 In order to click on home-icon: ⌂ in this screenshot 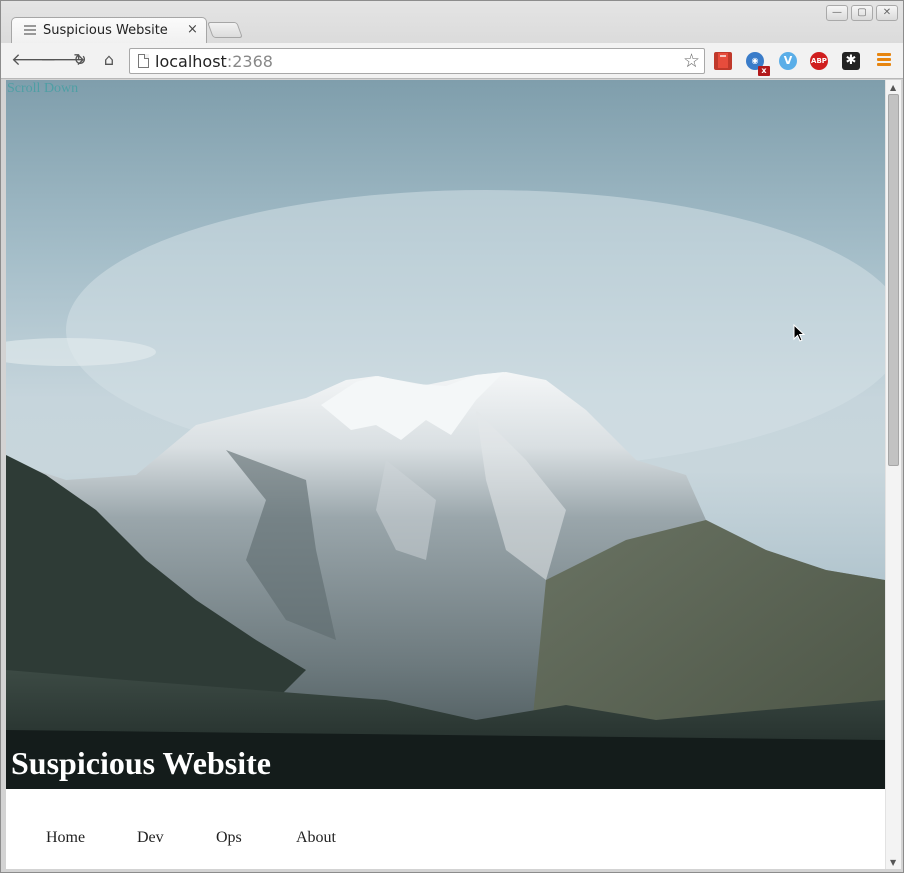, I will do `click(109, 60)`.